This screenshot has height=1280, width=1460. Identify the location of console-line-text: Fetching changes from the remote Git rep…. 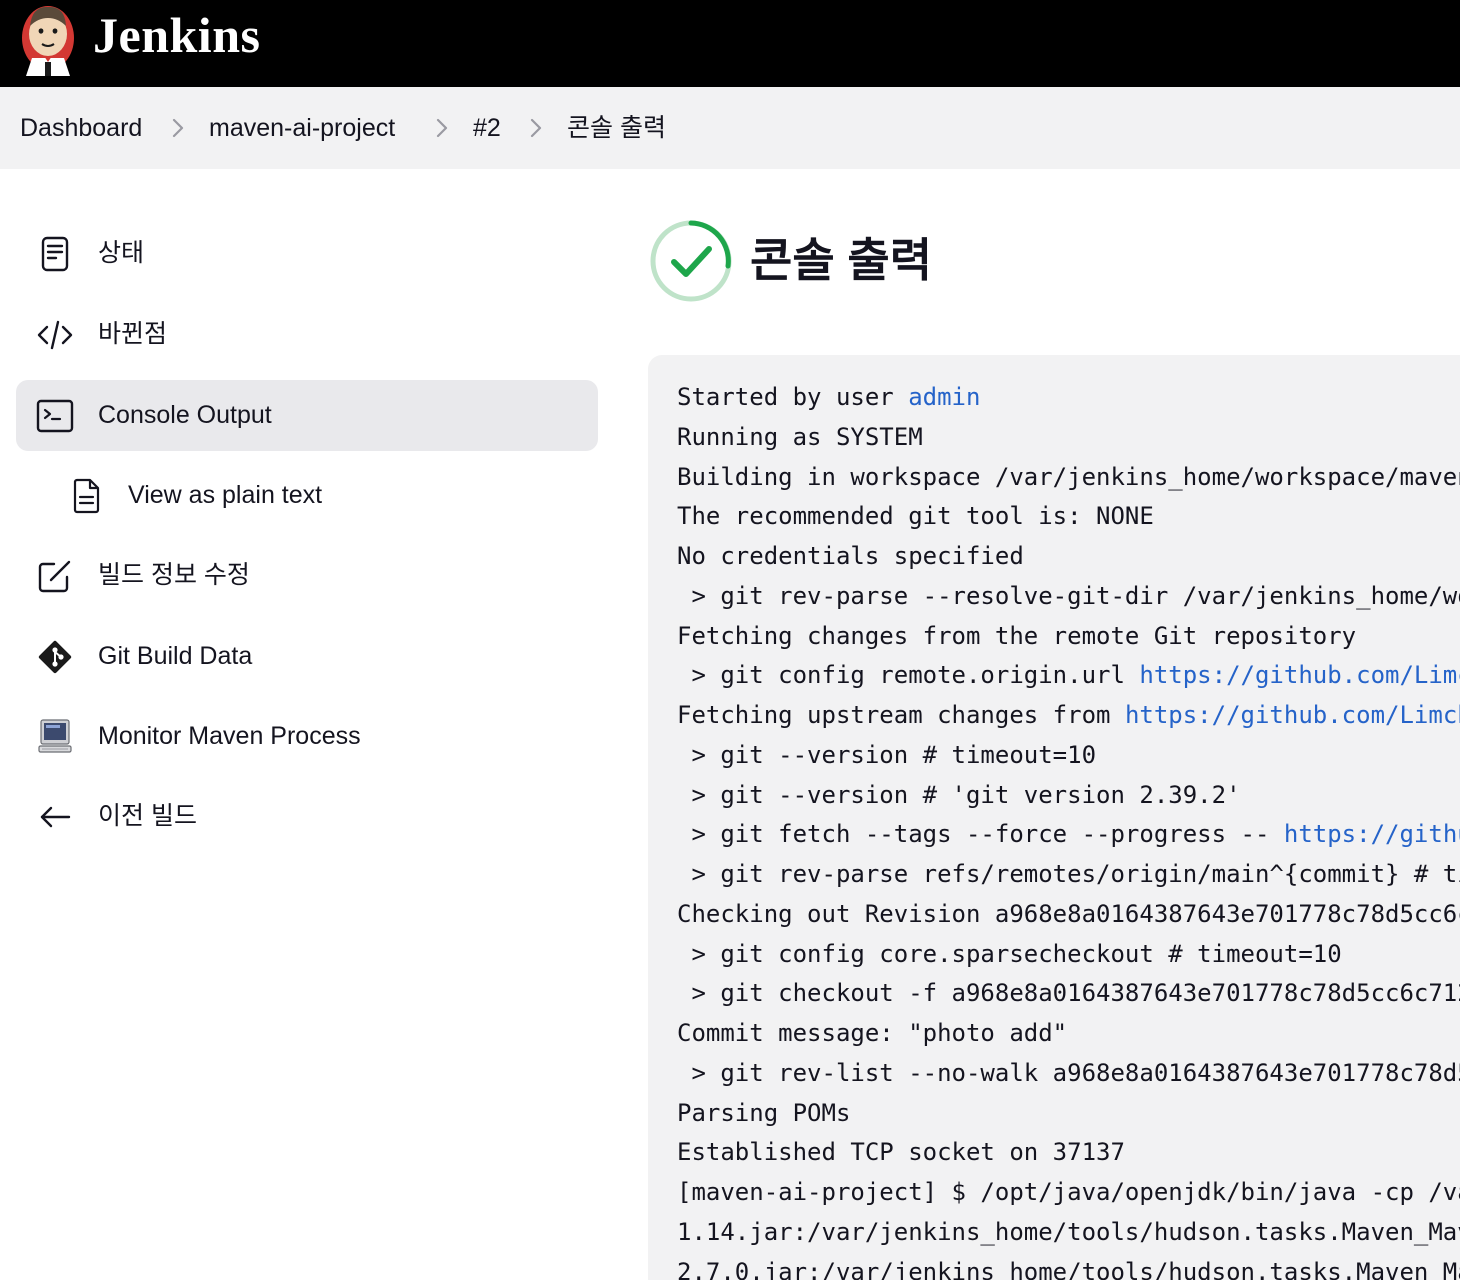
(1017, 635).